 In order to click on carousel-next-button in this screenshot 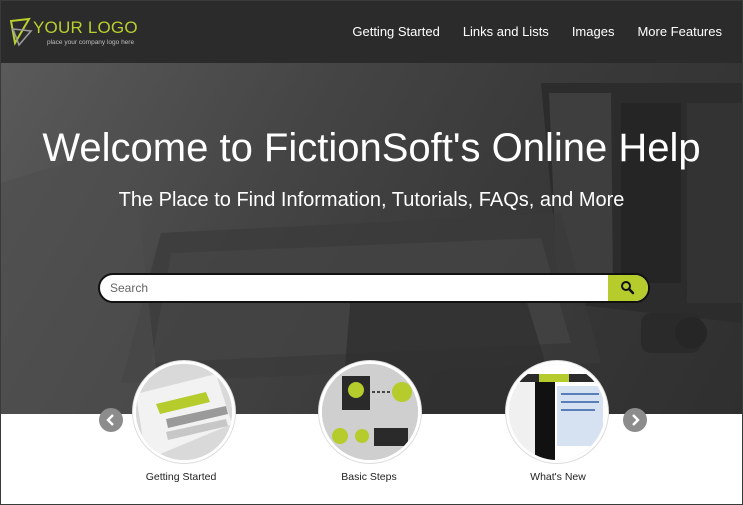, I will do `click(635, 420)`.